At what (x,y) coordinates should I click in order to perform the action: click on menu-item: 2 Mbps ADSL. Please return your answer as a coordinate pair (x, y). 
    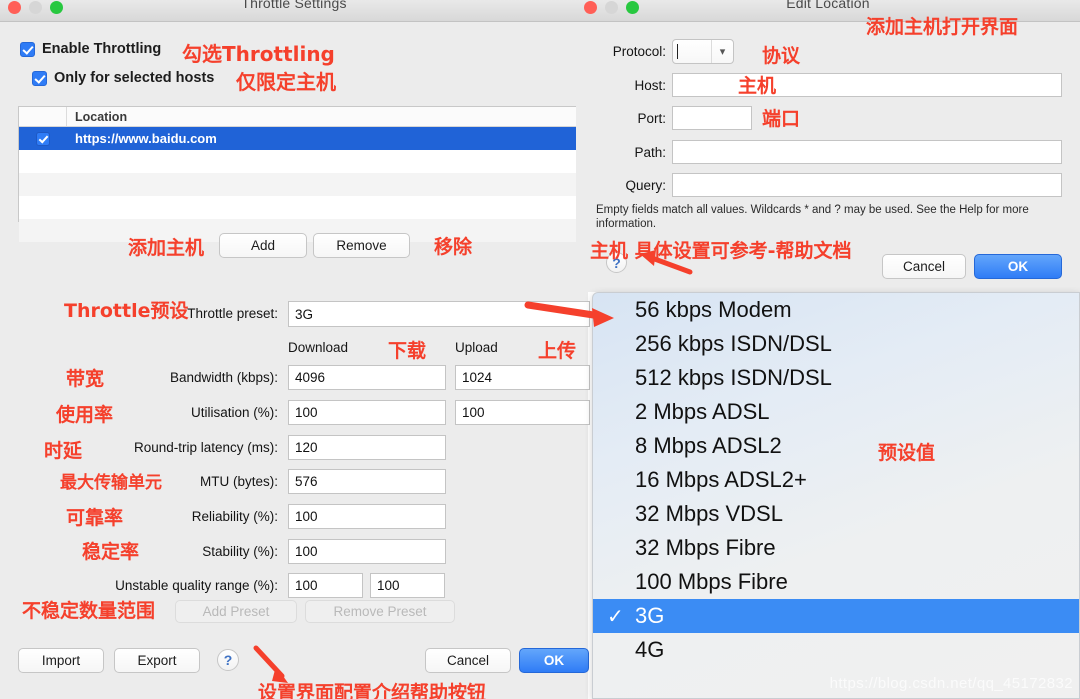
    Looking at the image, I should click on (836, 412).